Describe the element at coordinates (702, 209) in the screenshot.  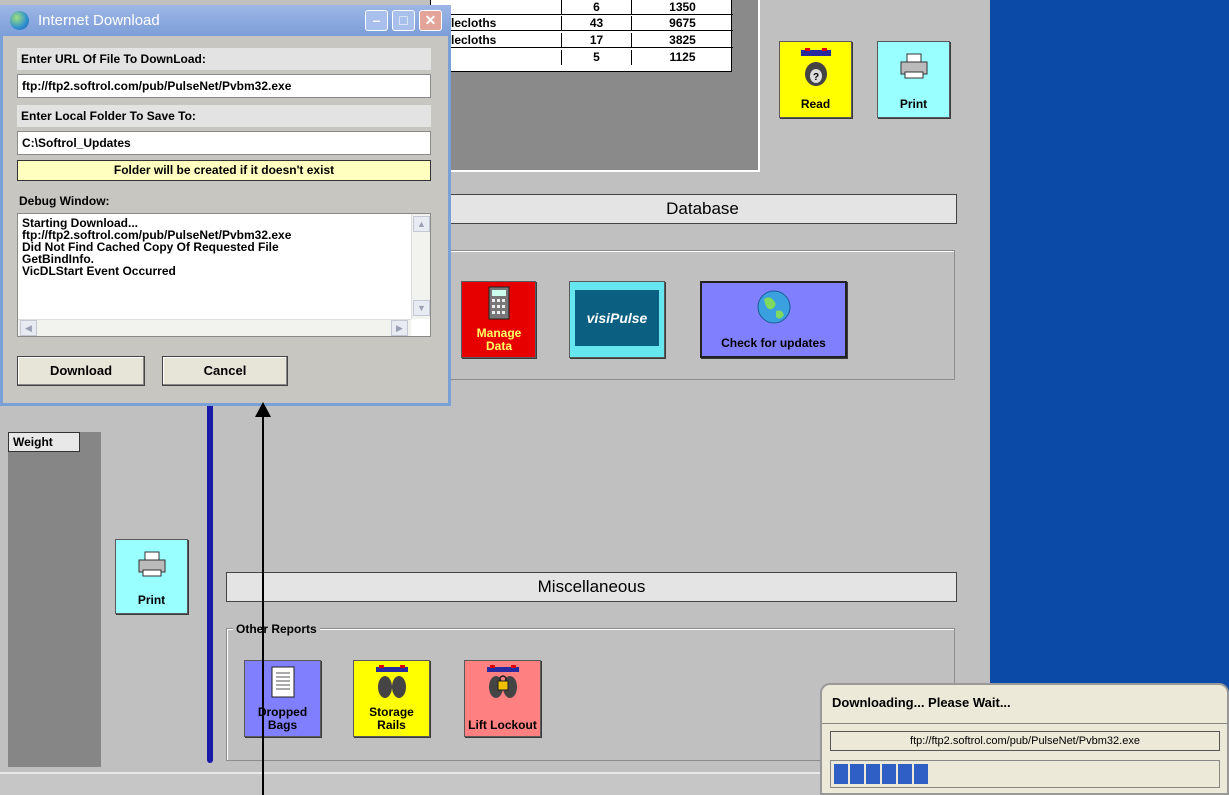
I see `database-section-header: Database` at that location.